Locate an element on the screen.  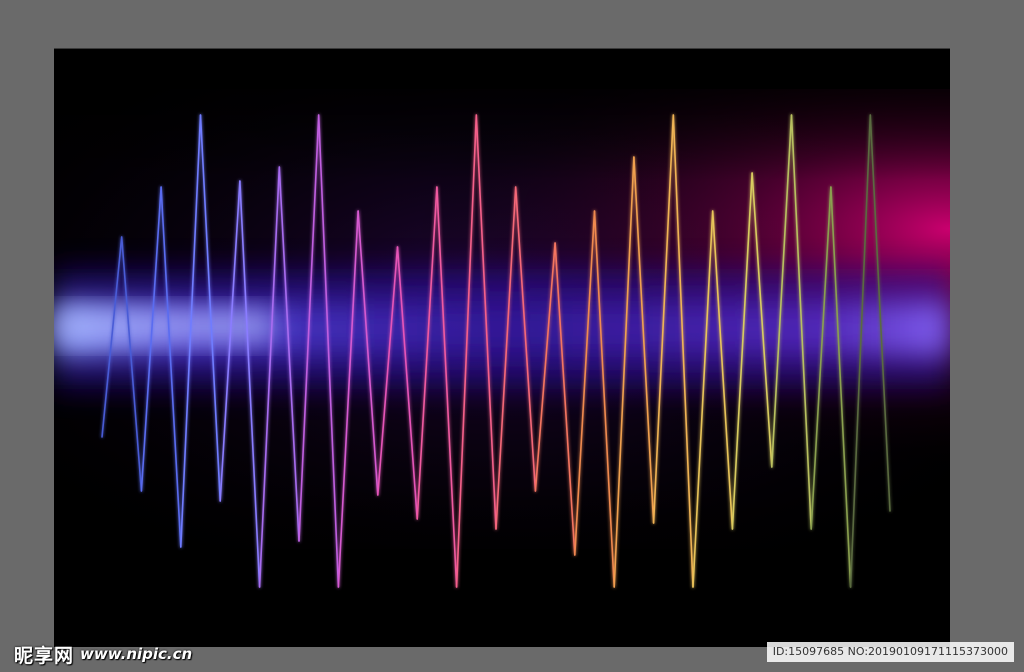
watermark-logo-text: 昵享网 is located at coordinates (44, 655).